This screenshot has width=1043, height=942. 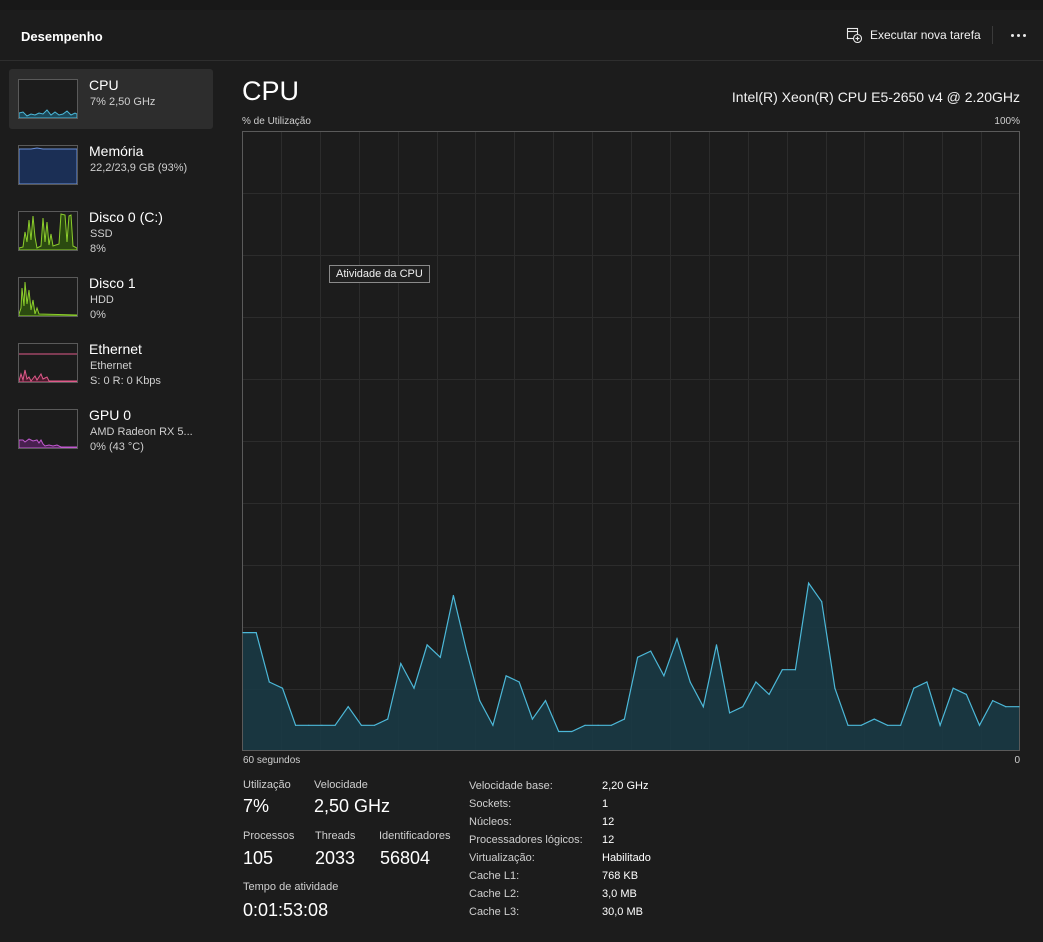 I want to click on header-divider, so click(x=992, y=35).